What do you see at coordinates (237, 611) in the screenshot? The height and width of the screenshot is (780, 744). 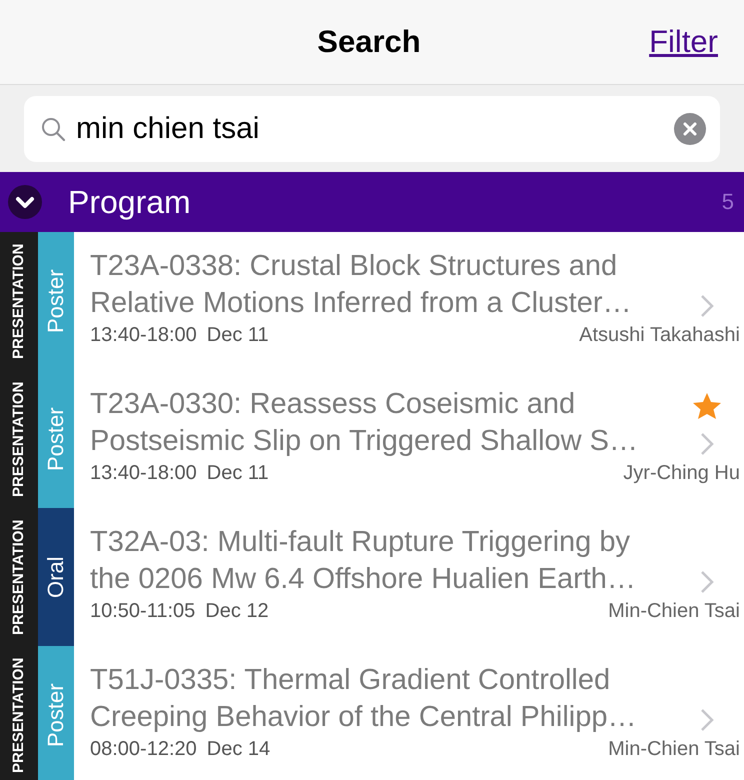 I see `date-label: Dec 12` at bounding box center [237, 611].